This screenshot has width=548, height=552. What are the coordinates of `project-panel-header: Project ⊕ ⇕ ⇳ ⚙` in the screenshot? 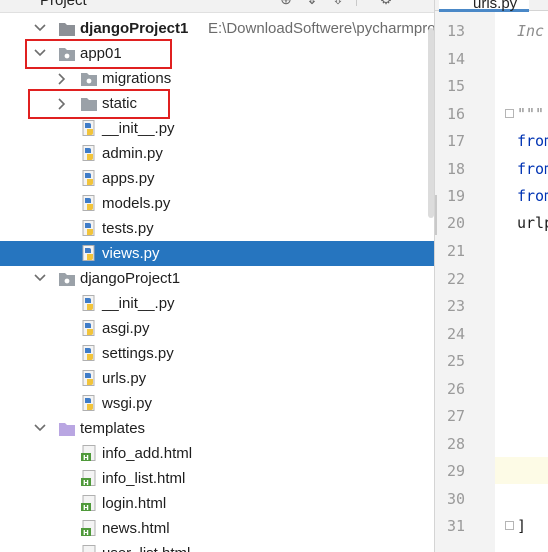 It's located at (217, 6).